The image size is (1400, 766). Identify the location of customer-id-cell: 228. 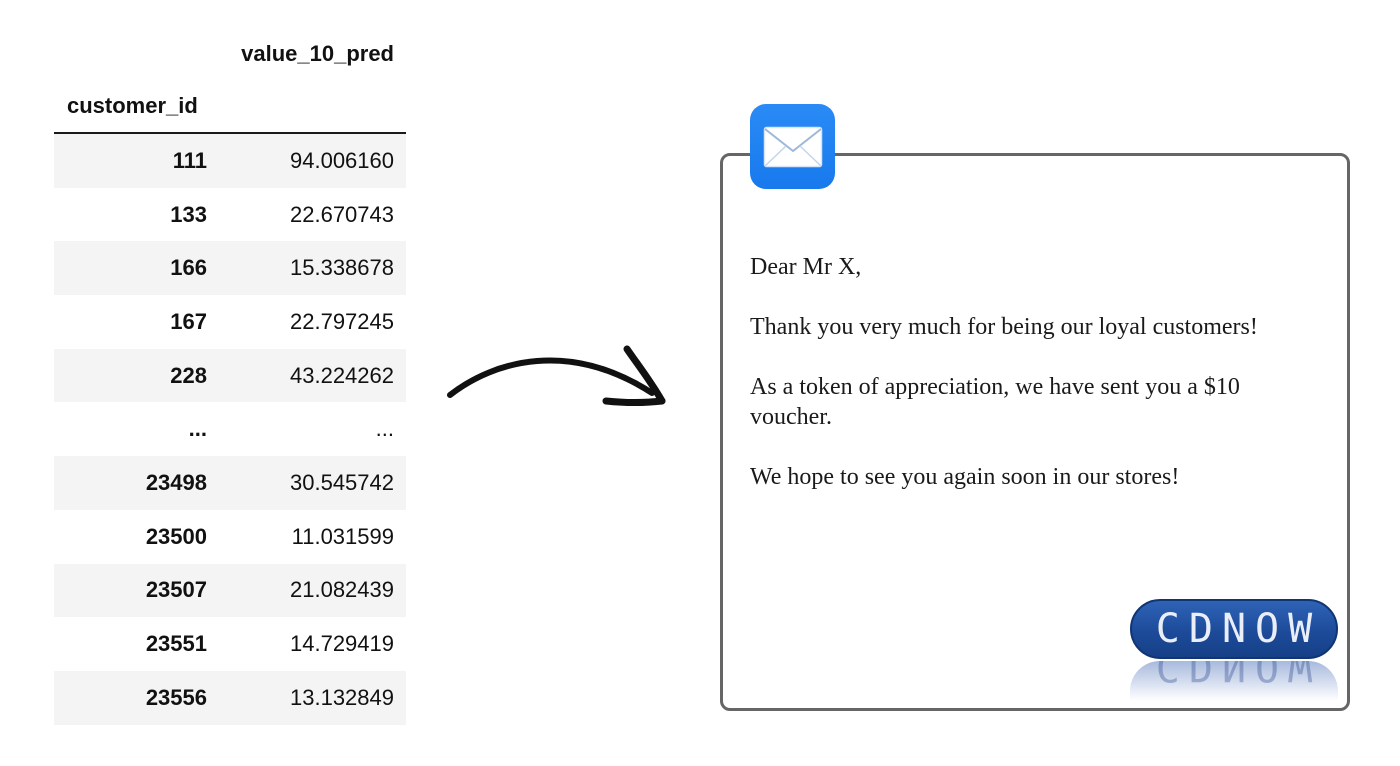
(188, 375).